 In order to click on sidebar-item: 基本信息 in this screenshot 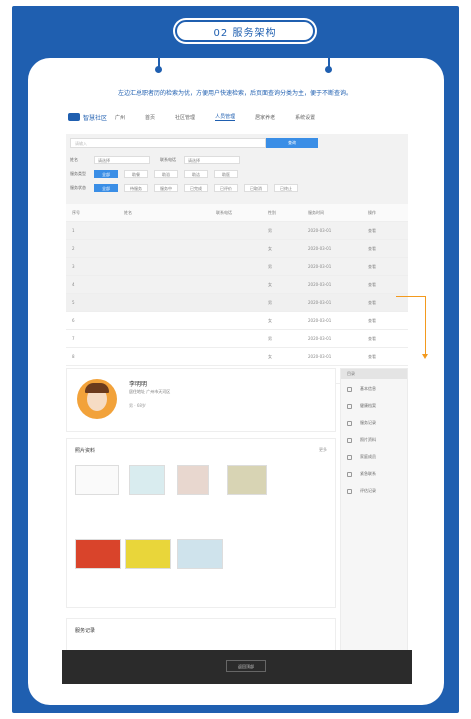, I will do `click(374, 389)`.